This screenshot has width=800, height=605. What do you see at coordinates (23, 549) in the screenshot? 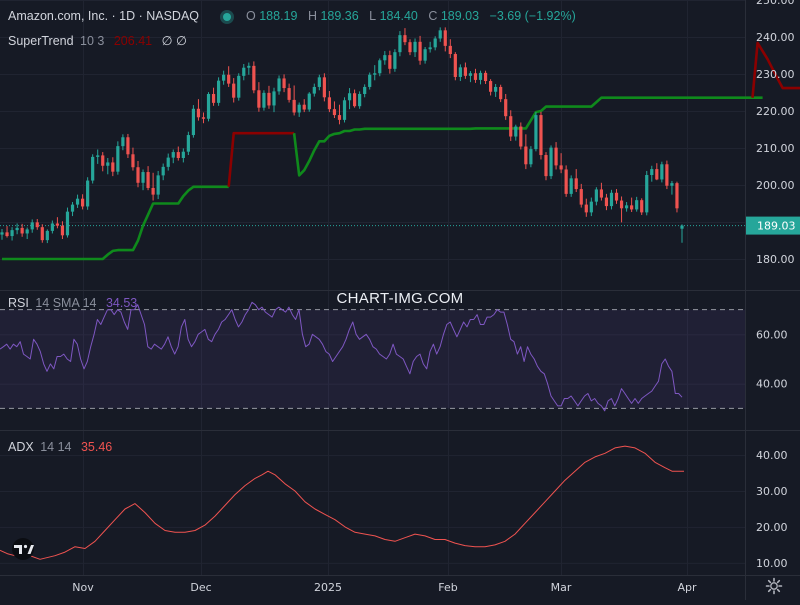
I see `tradingview-logo` at bounding box center [23, 549].